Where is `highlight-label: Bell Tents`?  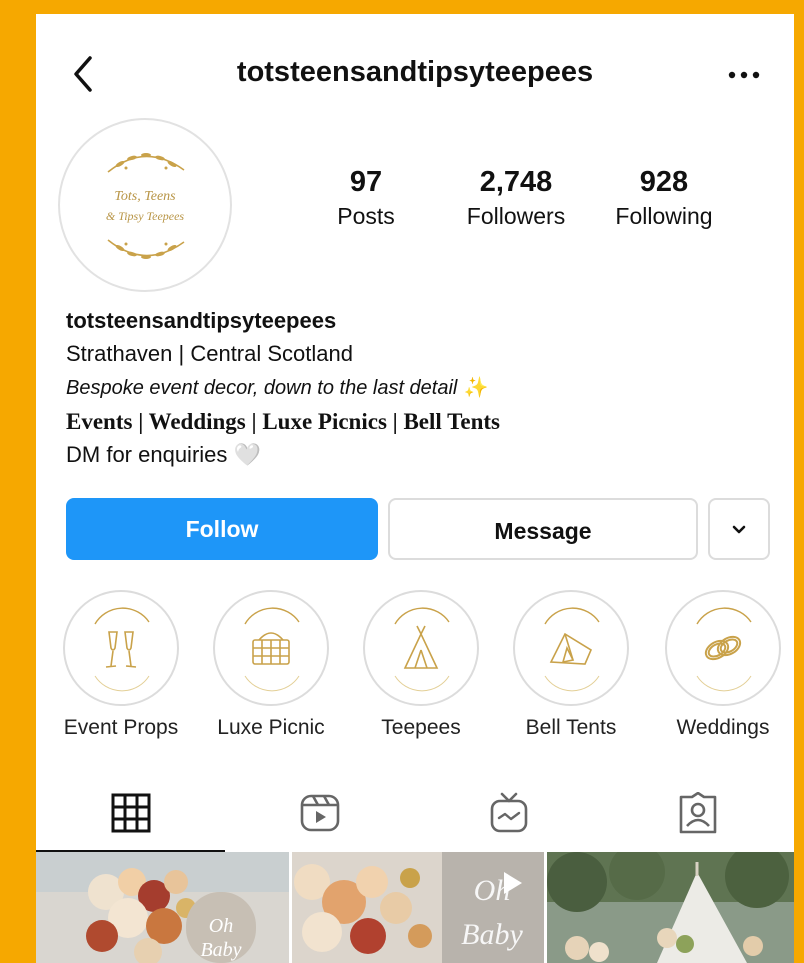 highlight-label: Bell Tents is located at coordinates (571, 727).